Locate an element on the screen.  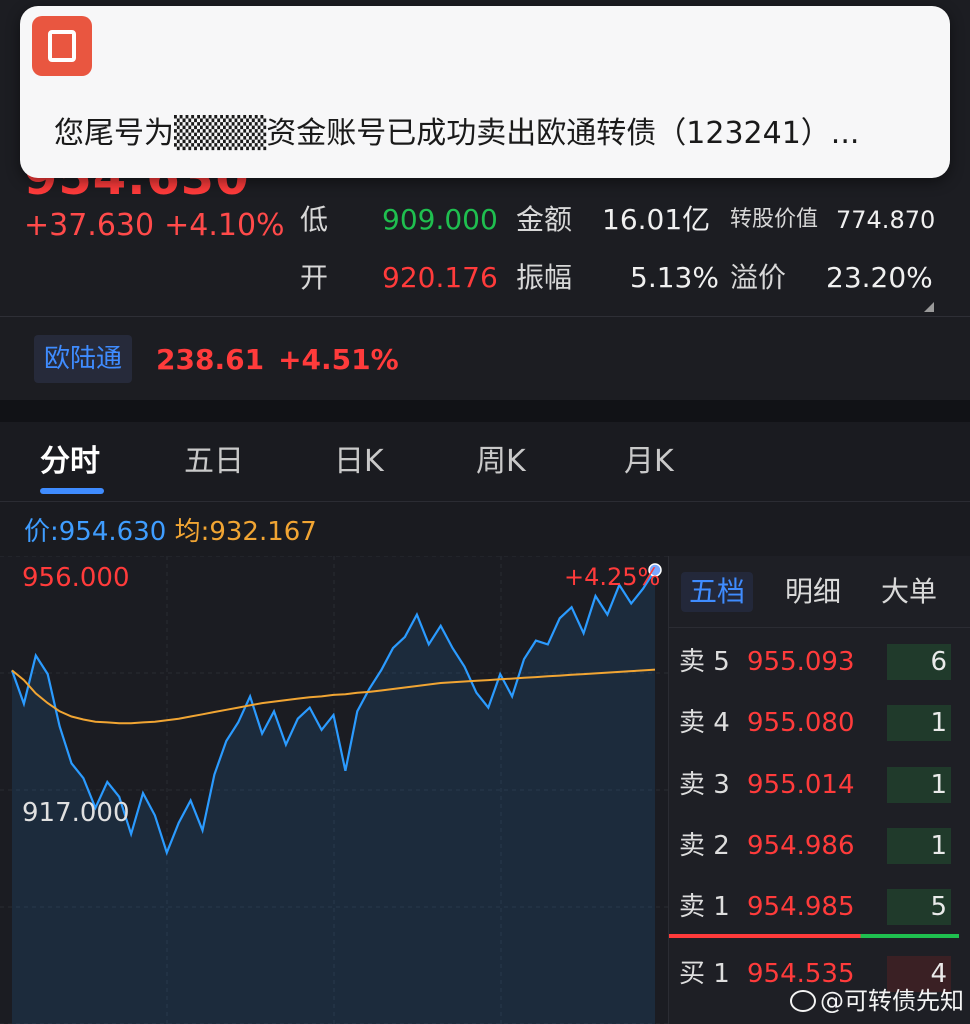
stats-row-1: 低 909.000 金额 16.01亿 转股价值 774.870 is located at coordinates (620, 220).